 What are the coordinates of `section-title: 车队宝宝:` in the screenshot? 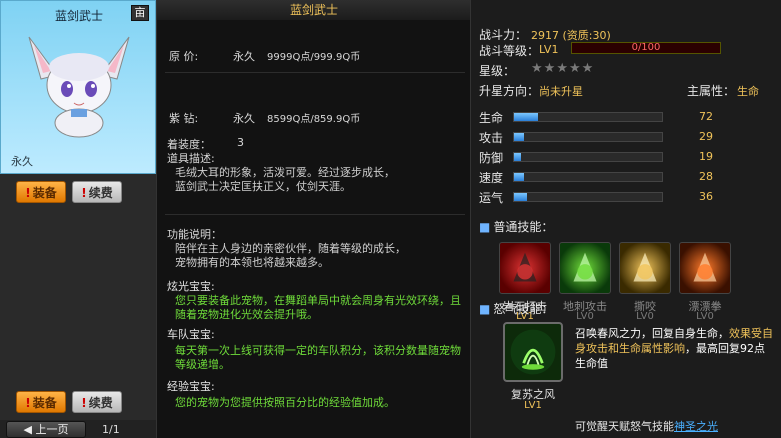 It's located at (191, 334).